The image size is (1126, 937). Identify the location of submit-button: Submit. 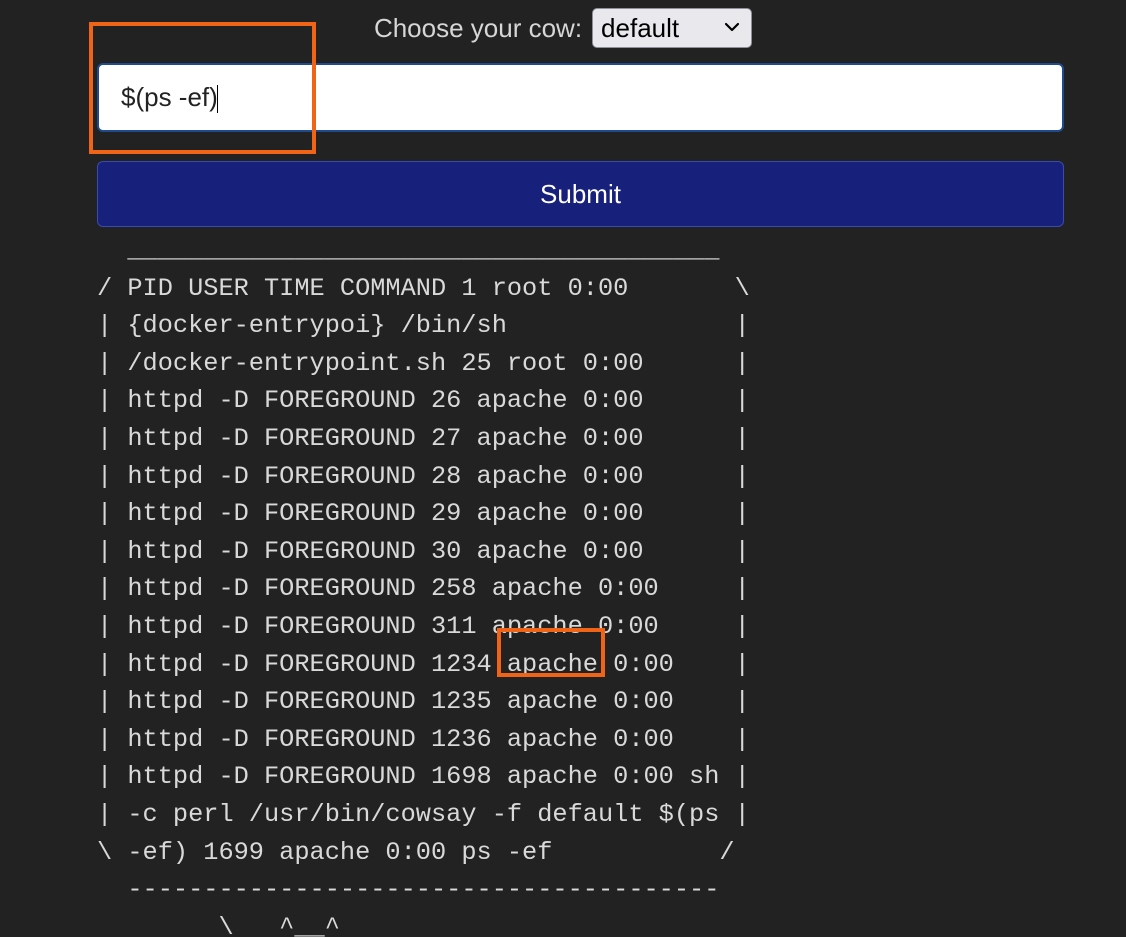
(580, 194).